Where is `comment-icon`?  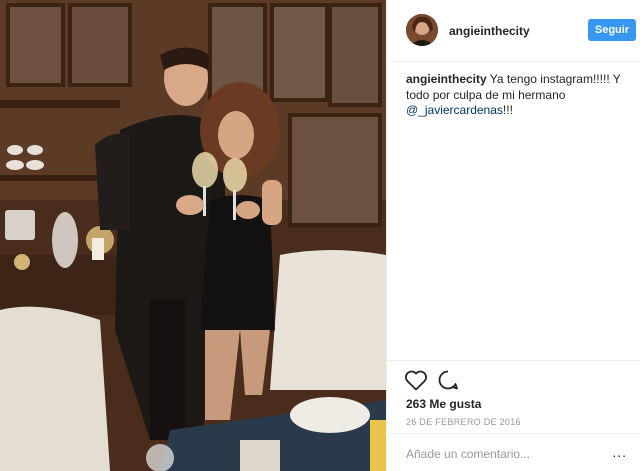 comment-icon is located at coordinates (448, 380).